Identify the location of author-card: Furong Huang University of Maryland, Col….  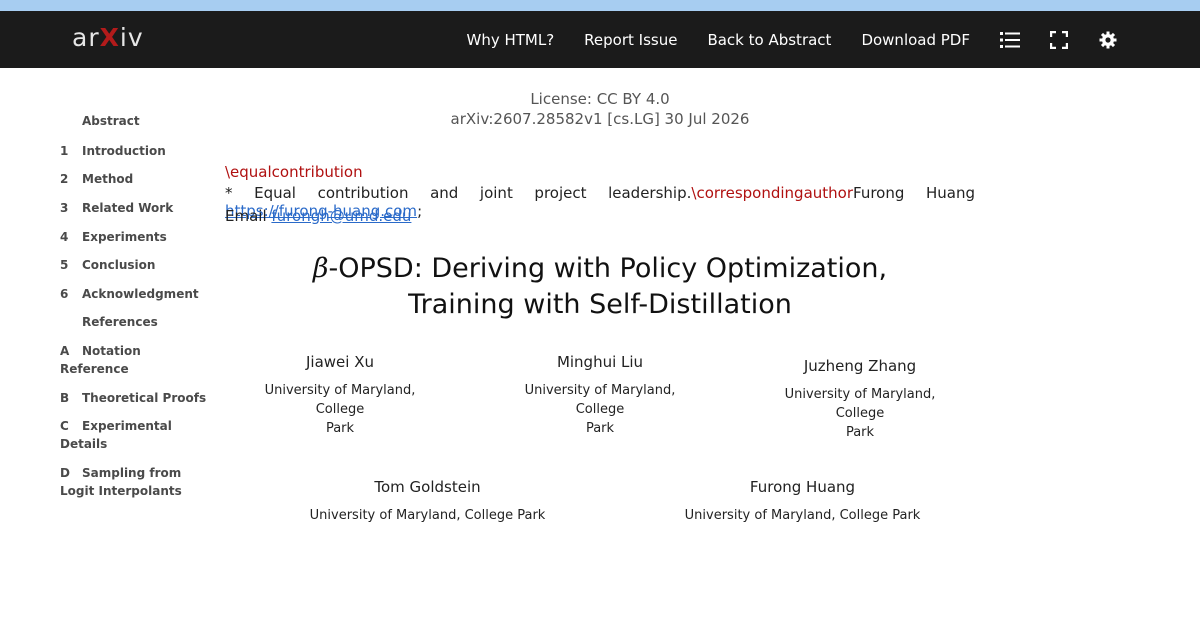
(802, 501).